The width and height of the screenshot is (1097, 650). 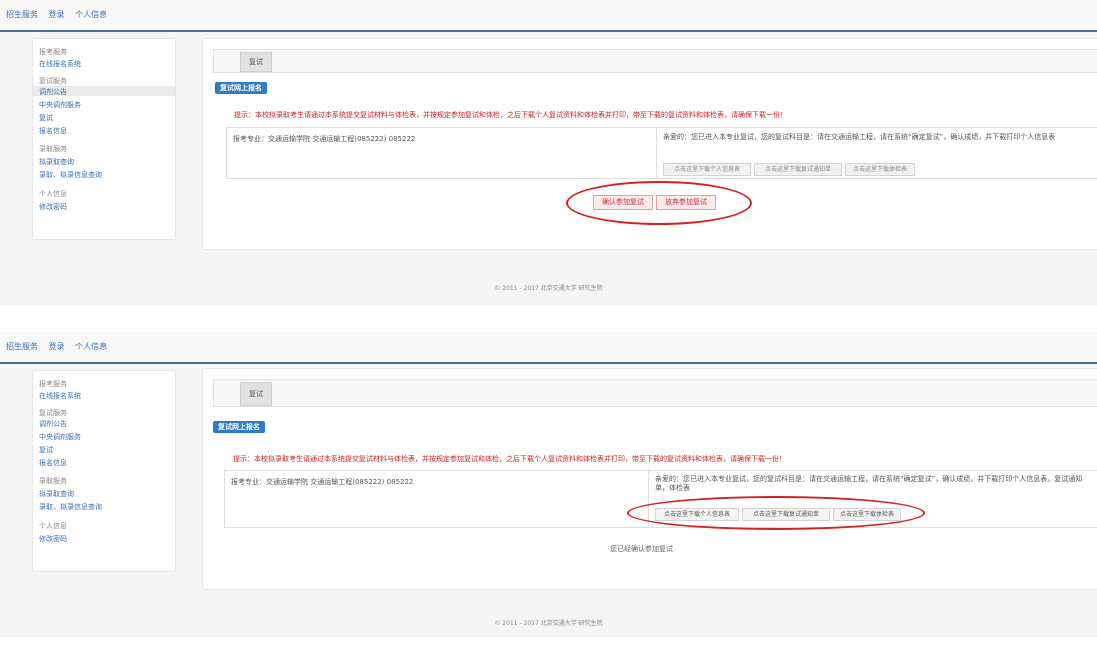 What do you see at coordinates (880, 169) in the screenshot?
I see `download-health-form-button: 点击这里下载体检表` at bounding box center [880, 169].